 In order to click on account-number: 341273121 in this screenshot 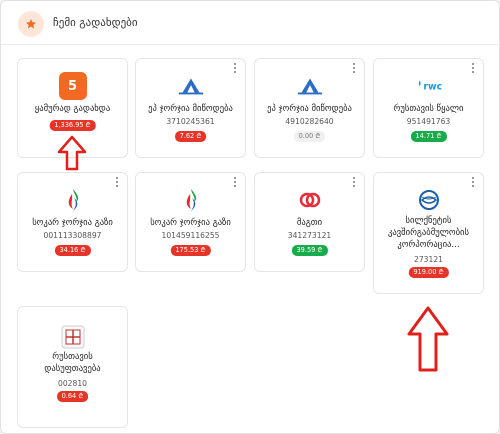, I will do `click(309, 235)`.